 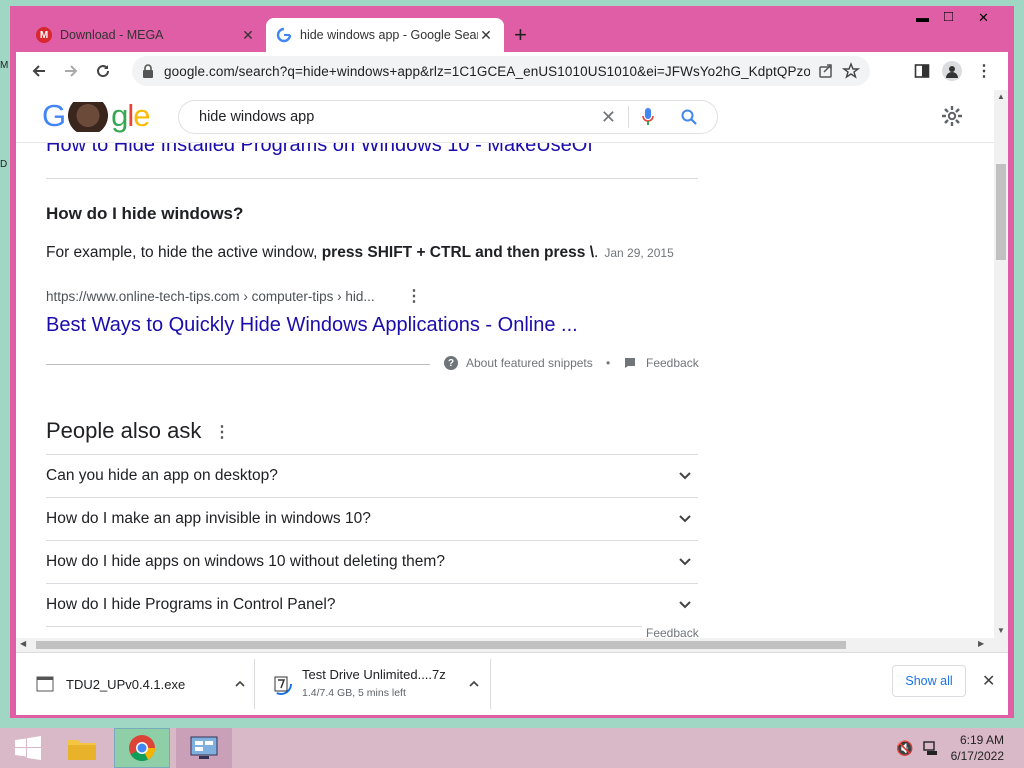 I want to click on snippet-bold-text: press SHIFT + CTRL and then press \, so click(x=458, y=252).